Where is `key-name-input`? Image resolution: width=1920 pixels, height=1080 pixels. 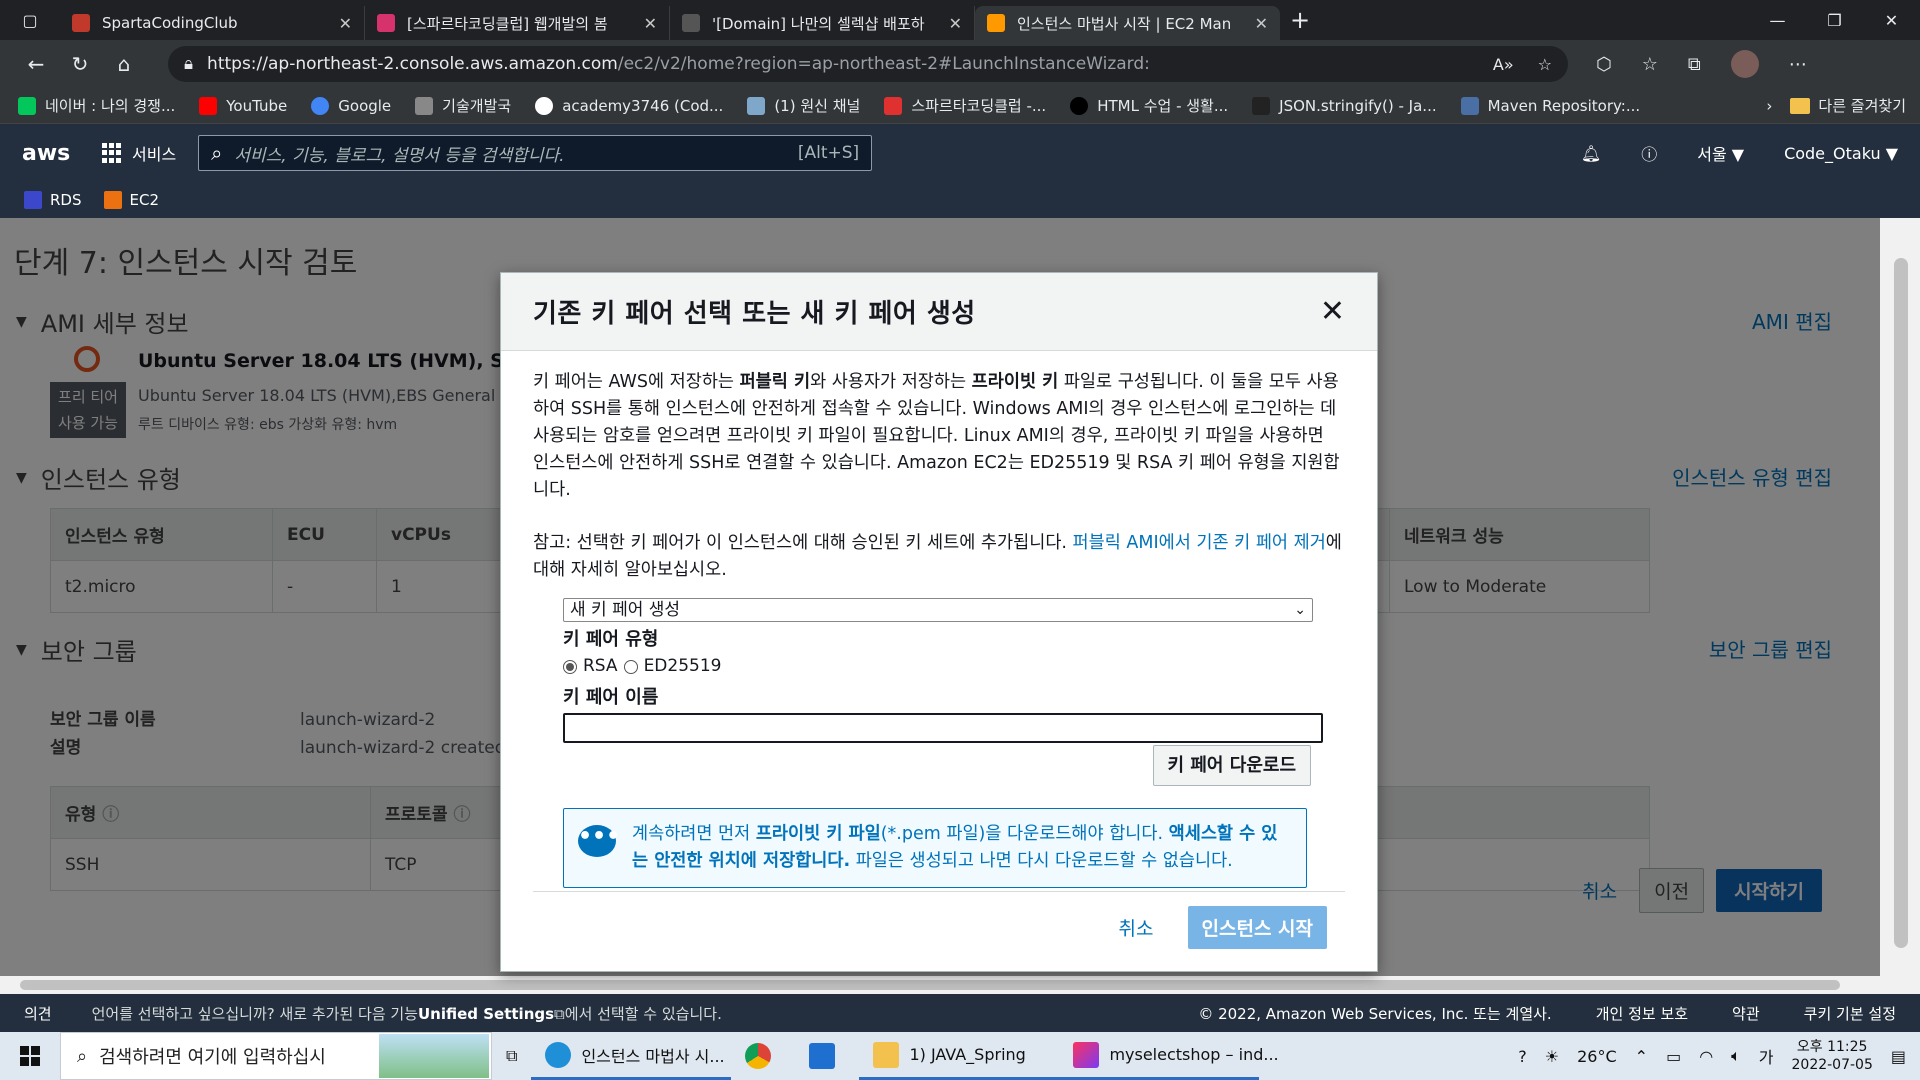 key-name-input is located at coordinates (943, 728).